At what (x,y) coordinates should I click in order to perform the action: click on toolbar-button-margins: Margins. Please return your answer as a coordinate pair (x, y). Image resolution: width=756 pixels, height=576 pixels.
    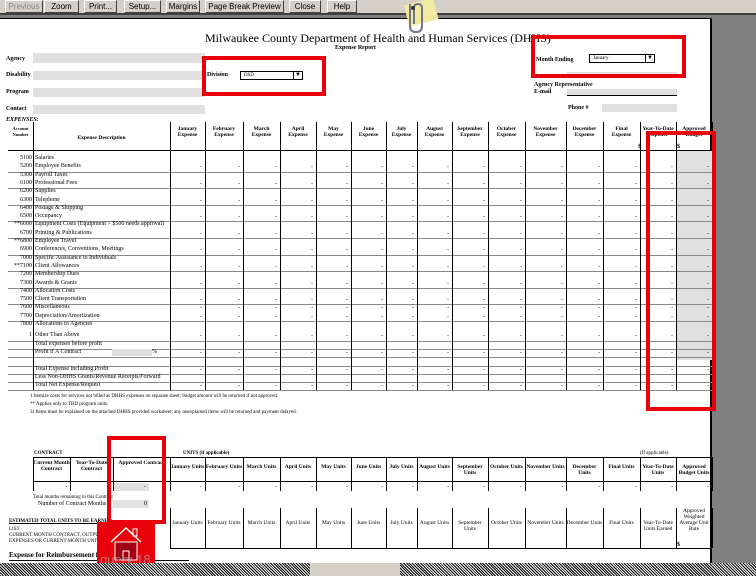
    Looking at the image, I should click on (183, 6).